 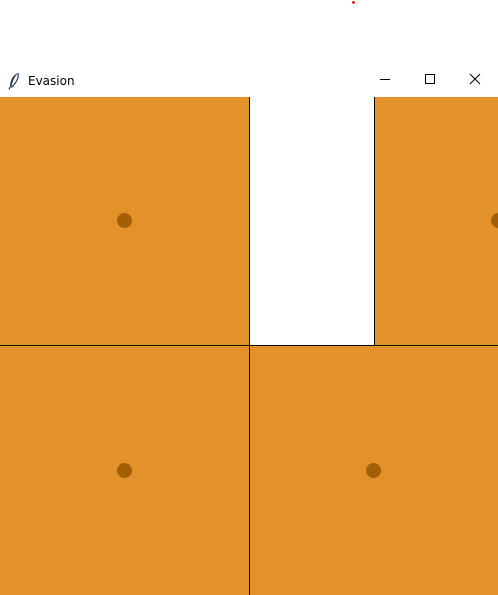 I want to click on tile-top-right, so click(x=436, y=221).